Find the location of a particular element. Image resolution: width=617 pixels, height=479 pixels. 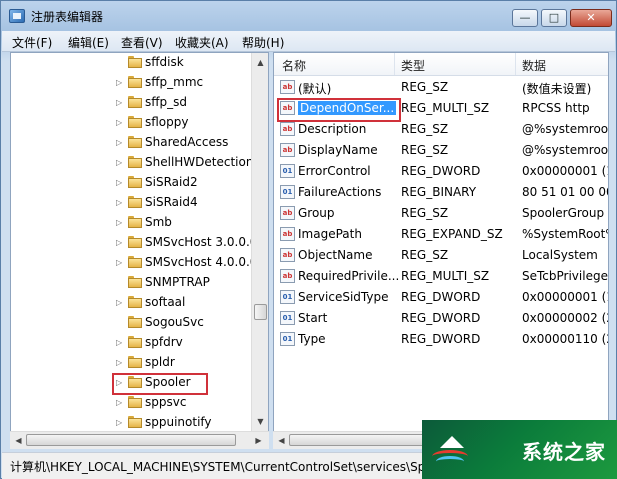

tree-item-sppsvc: ▷ sppsvc is located at coordinates (131, 403).